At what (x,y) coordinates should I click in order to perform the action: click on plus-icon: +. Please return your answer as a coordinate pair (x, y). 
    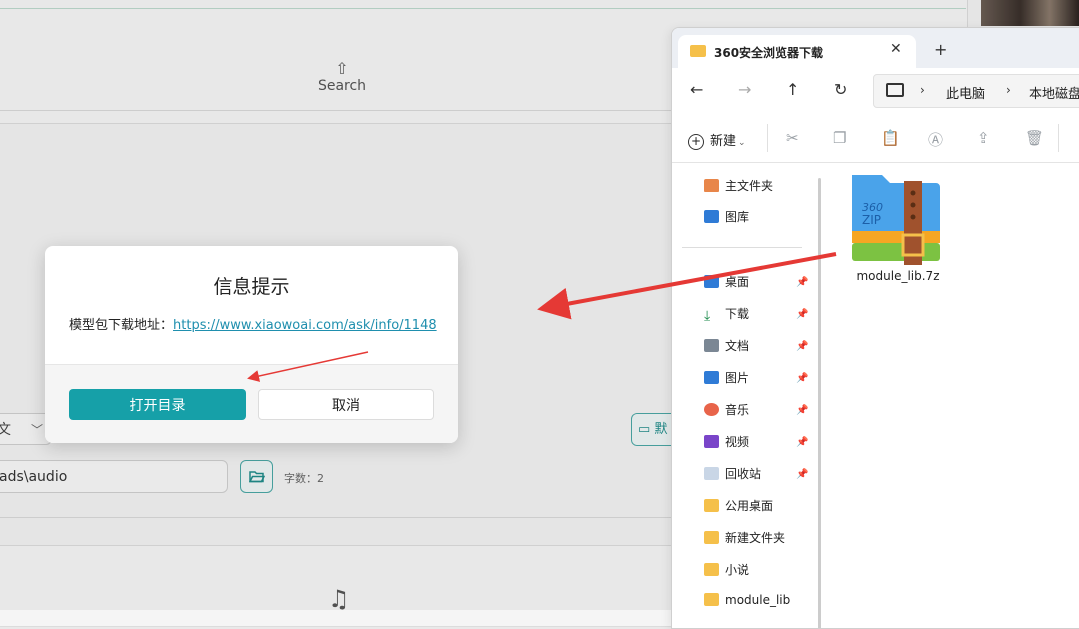
    Looking at the image, I should click on (696, 142).